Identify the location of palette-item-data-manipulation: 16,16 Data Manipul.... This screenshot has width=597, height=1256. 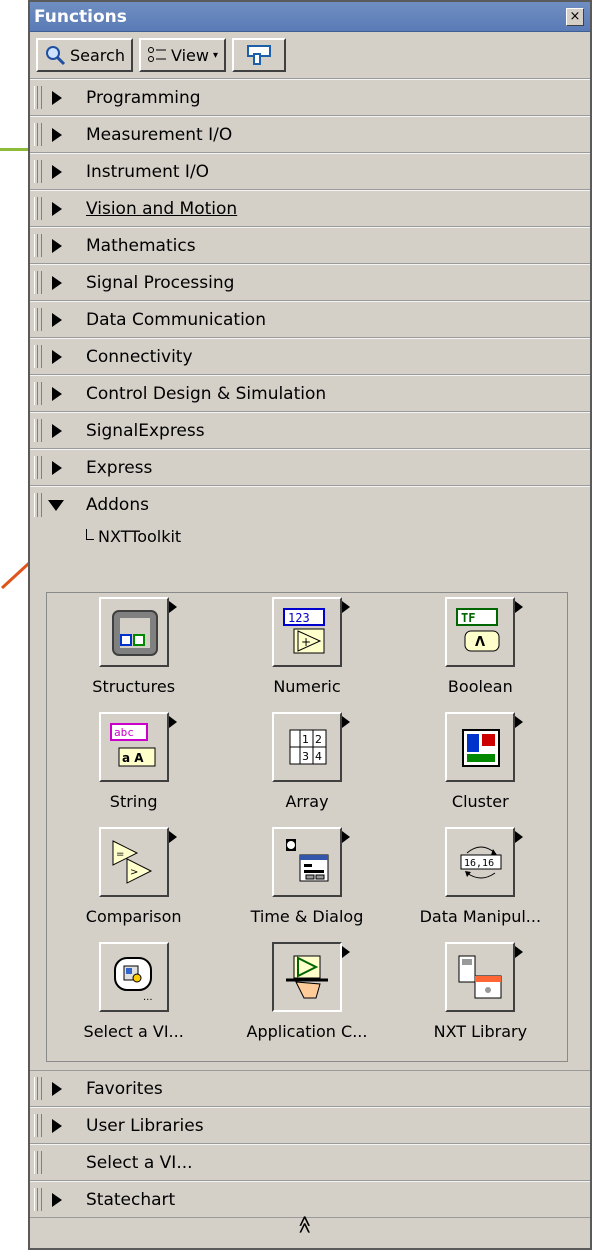
(480, 880).